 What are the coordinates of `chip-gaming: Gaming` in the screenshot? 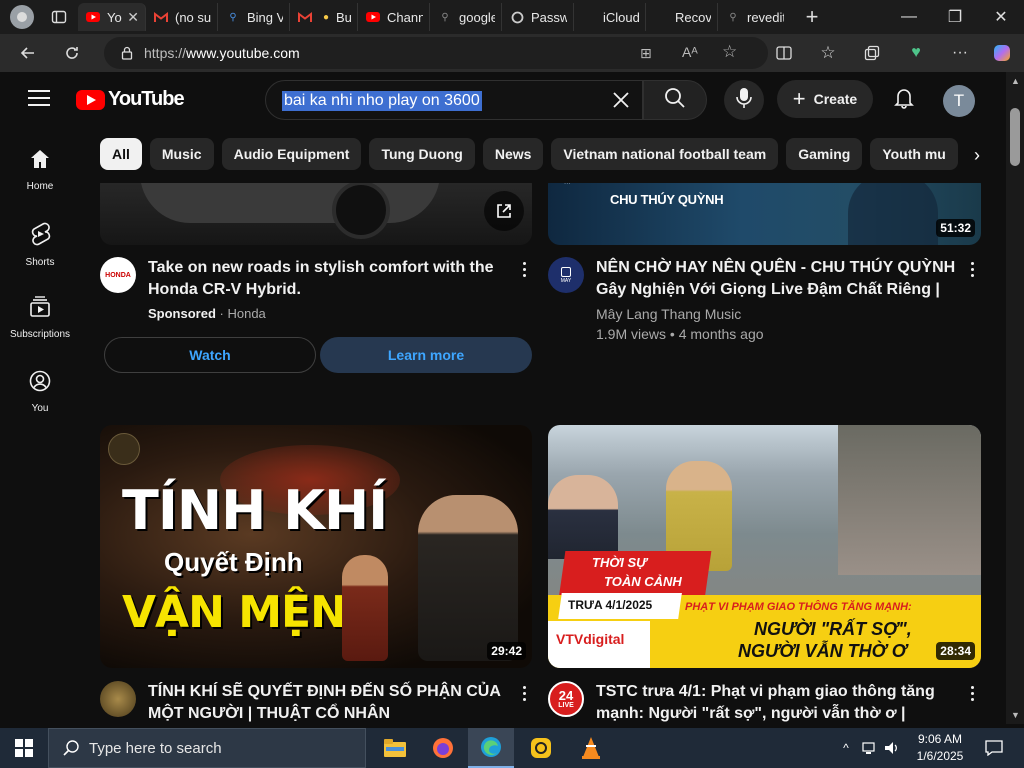 It's located at (824, 154).